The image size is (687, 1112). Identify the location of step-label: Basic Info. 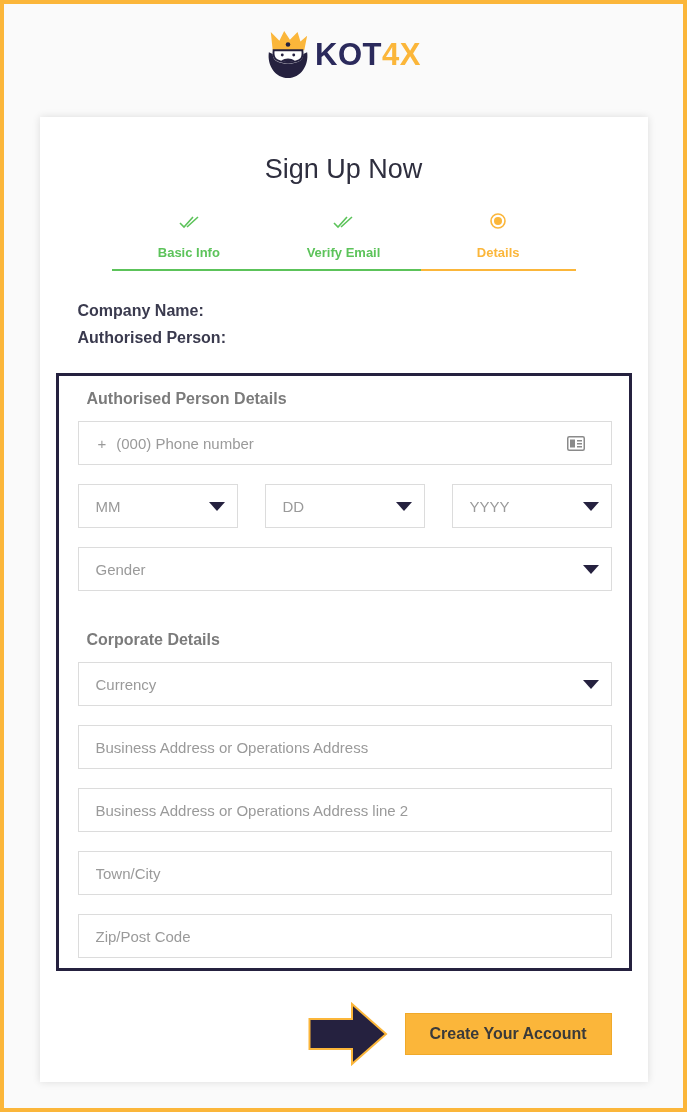
(188, 252).